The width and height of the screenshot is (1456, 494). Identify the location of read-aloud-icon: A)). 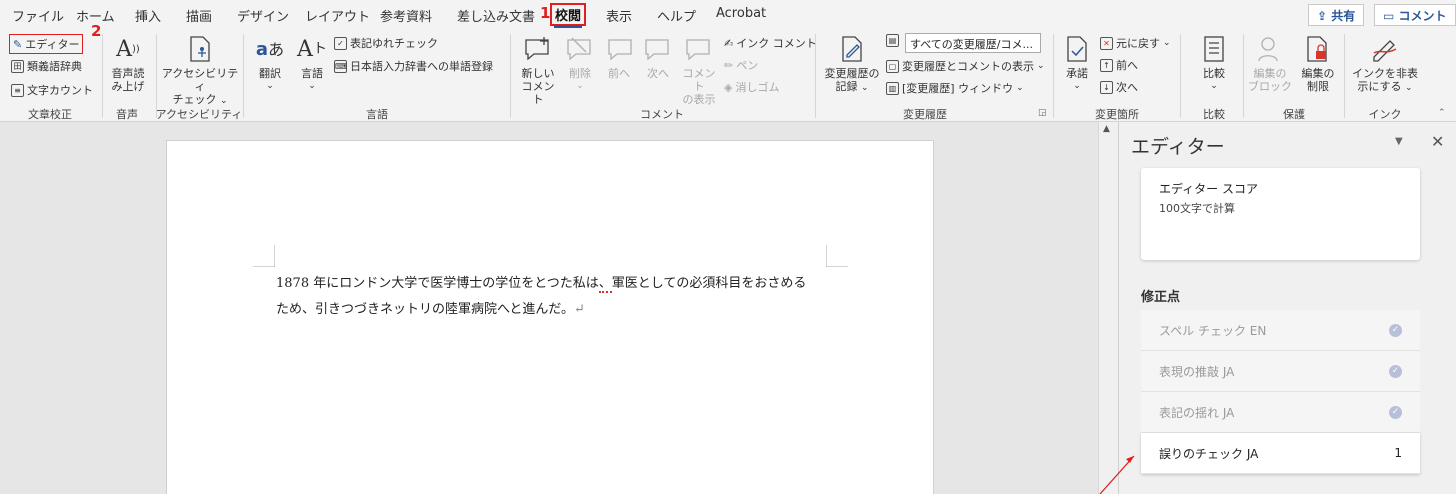
(128, 49).